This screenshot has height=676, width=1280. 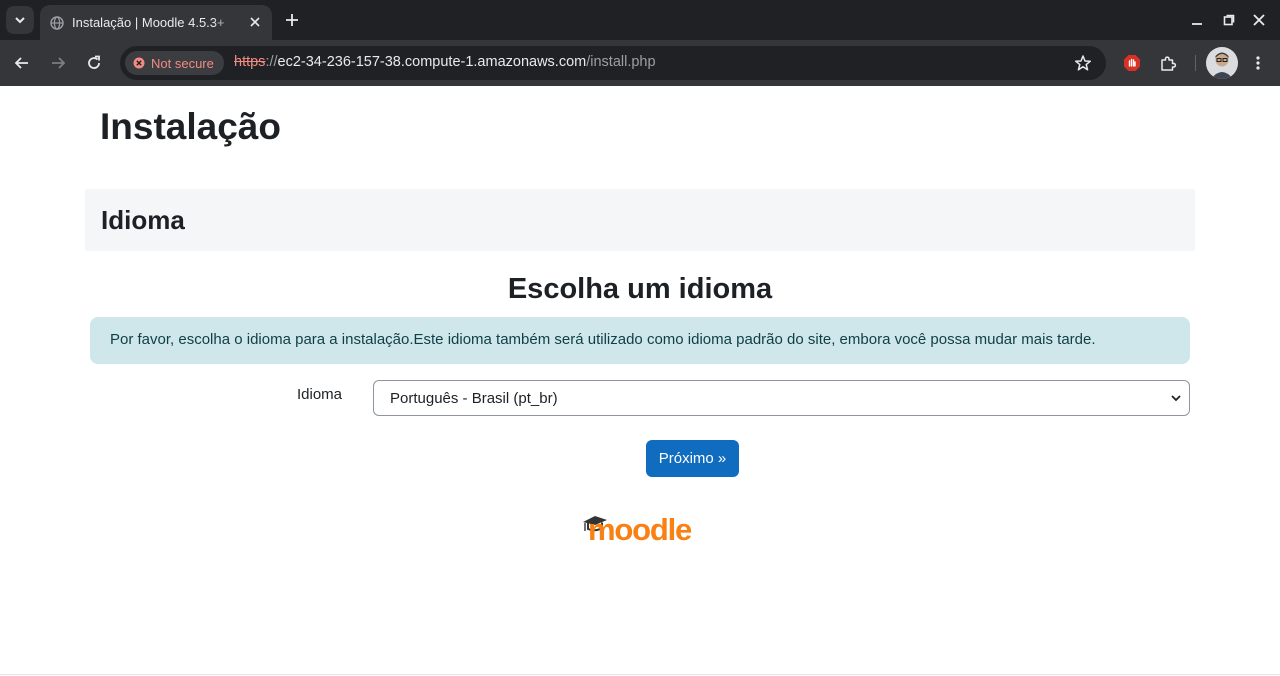 I want to click on url-scheme: https, so click(x=250, y=62).